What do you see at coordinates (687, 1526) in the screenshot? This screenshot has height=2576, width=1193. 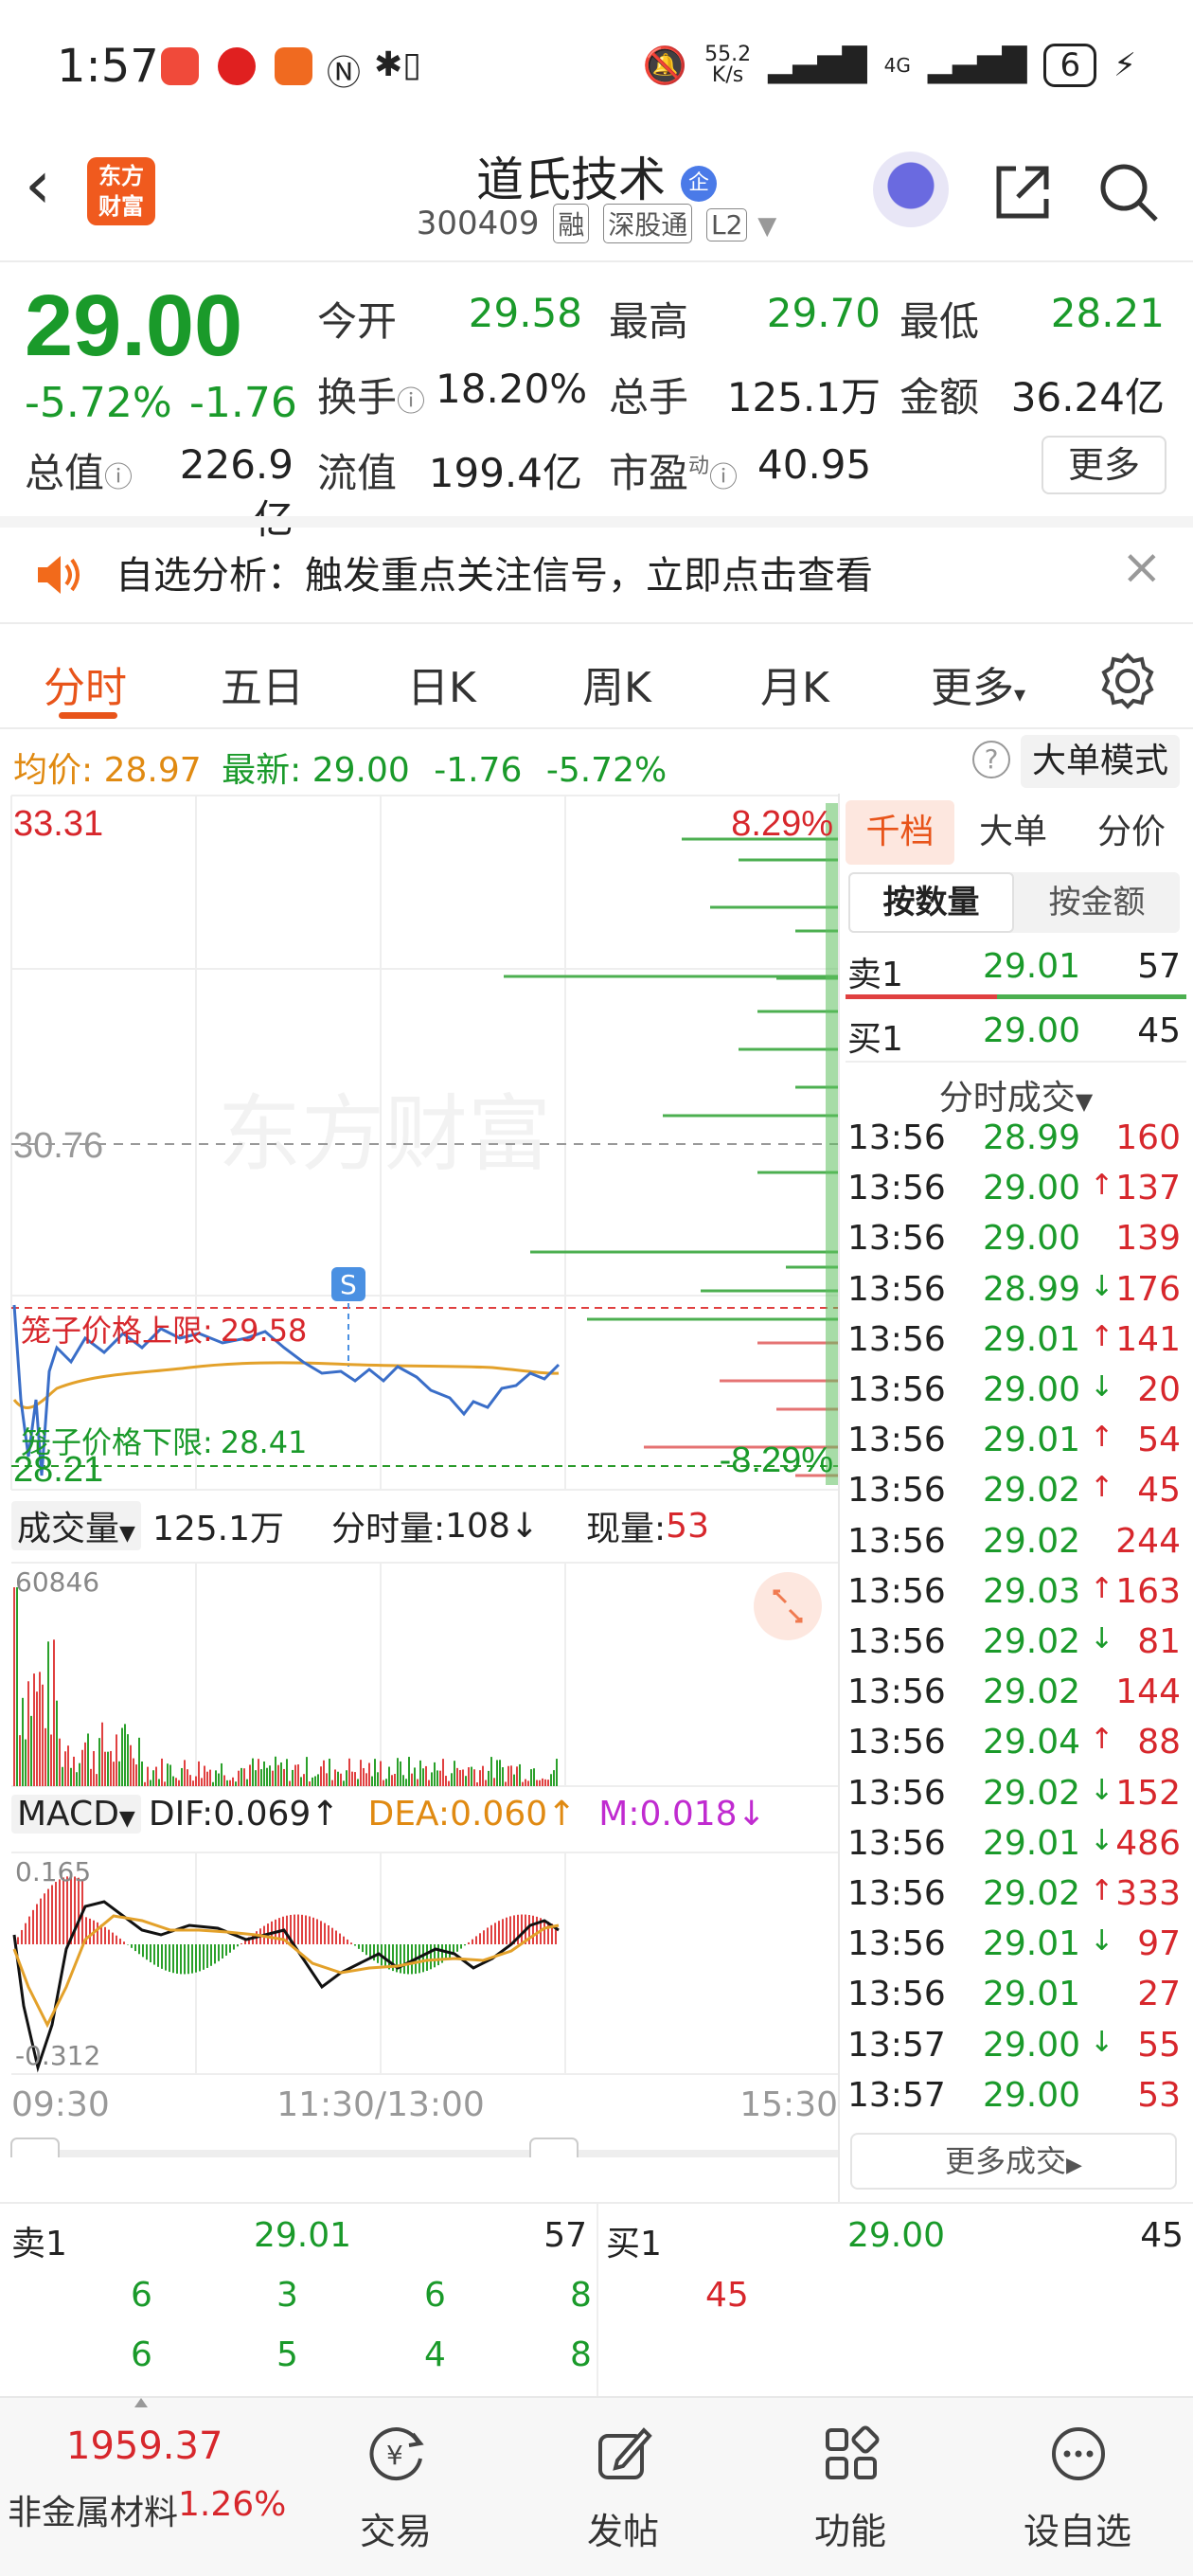 I see `current-volume-value: 53` at bounding box center [687, 1526].